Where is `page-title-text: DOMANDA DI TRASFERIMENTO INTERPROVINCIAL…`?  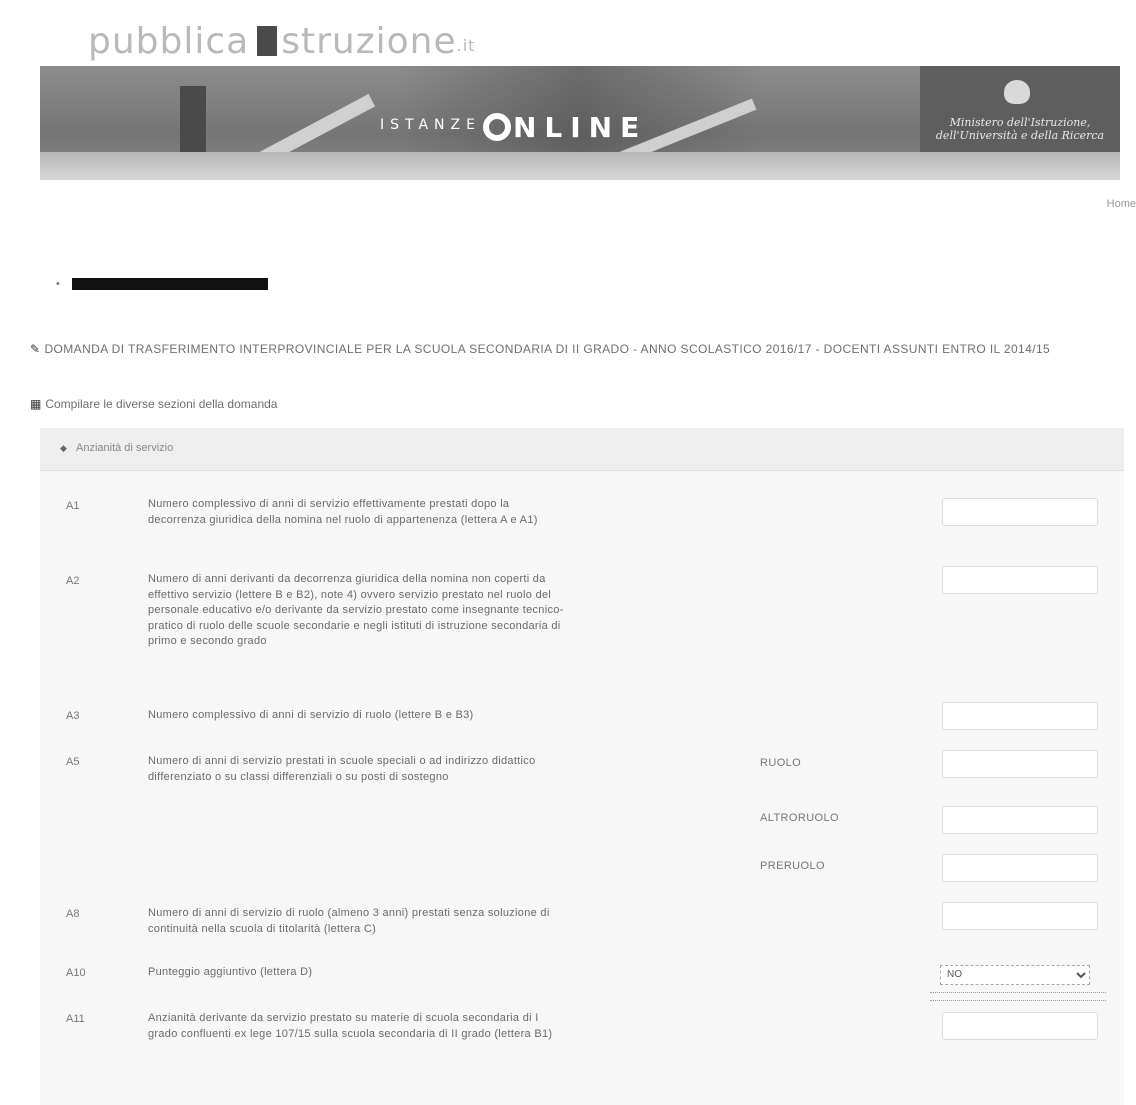
page-title-text: DOMANDA DI TRASFERIMENTO INTERPROVINCIAL… is located at coordinates (547, 349).